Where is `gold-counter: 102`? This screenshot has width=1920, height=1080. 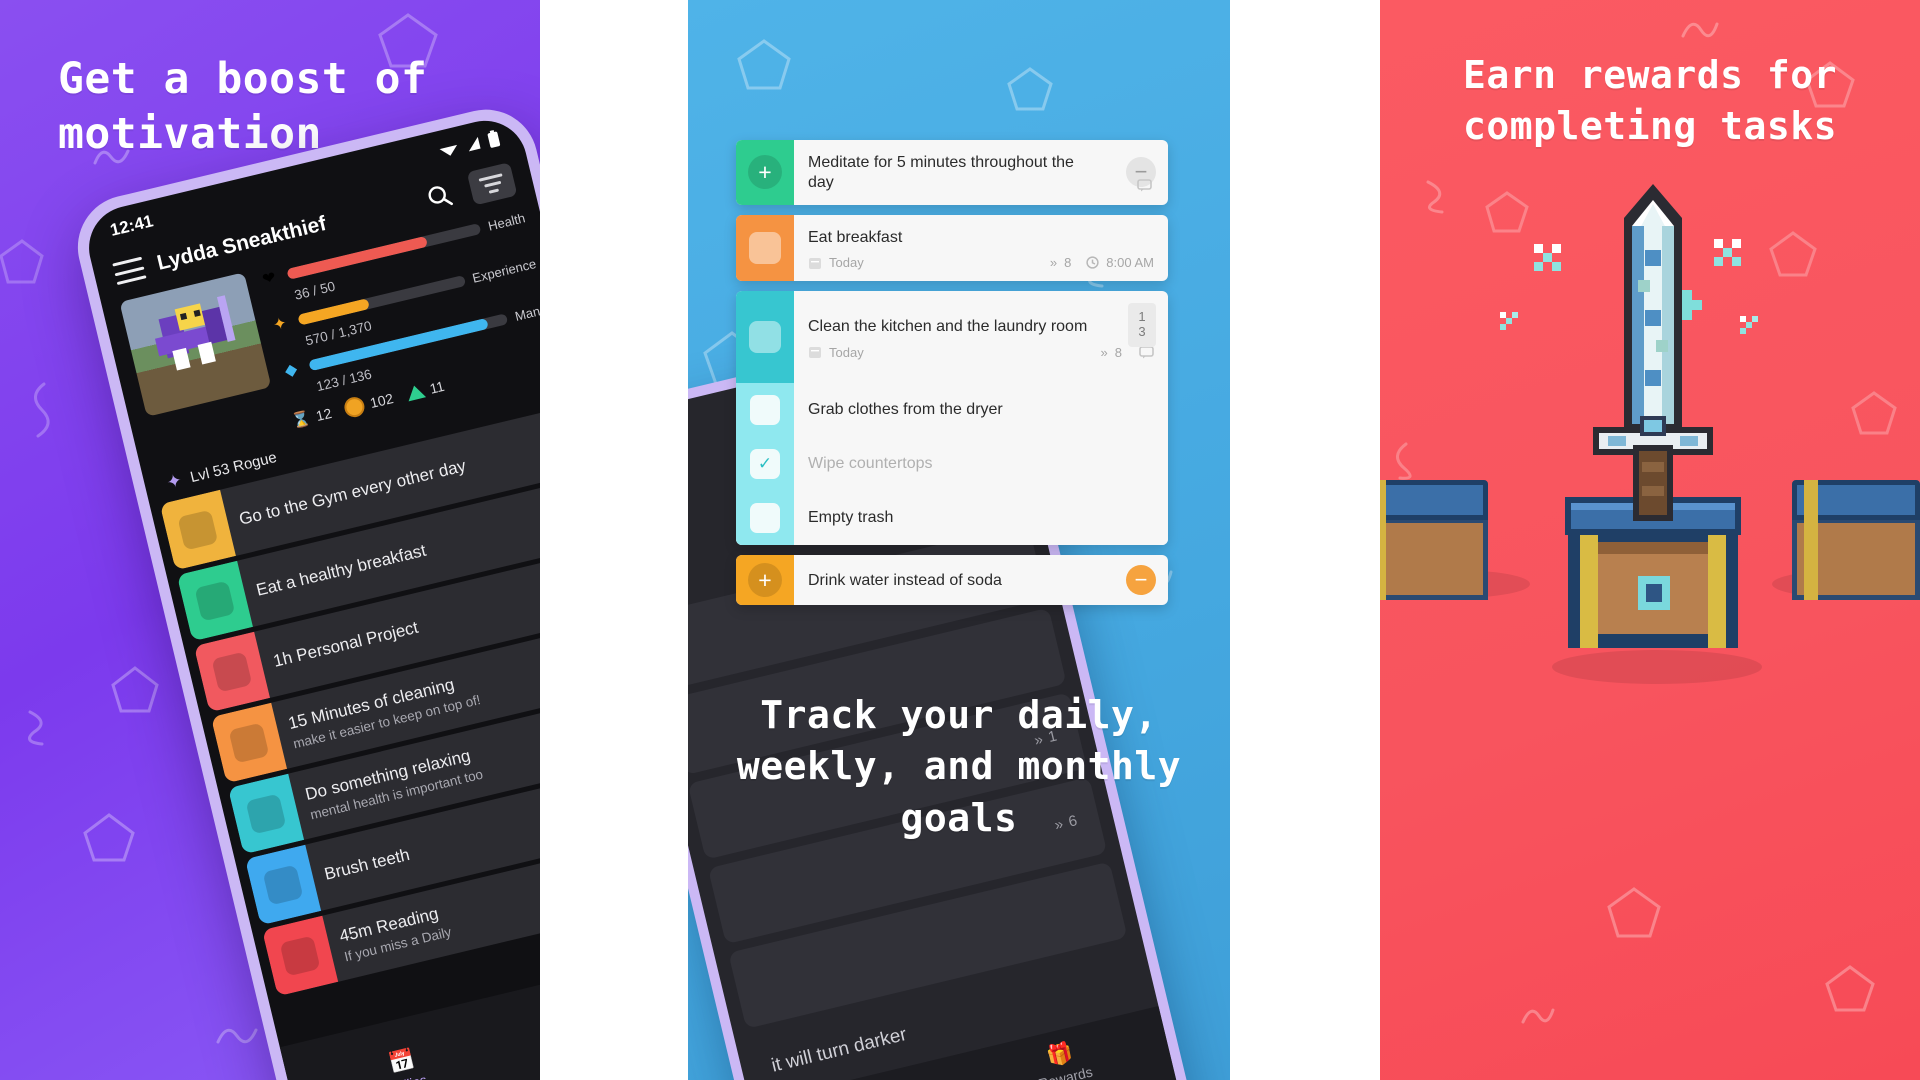 gold-counter: 102 is located at coordinates (369, 404).